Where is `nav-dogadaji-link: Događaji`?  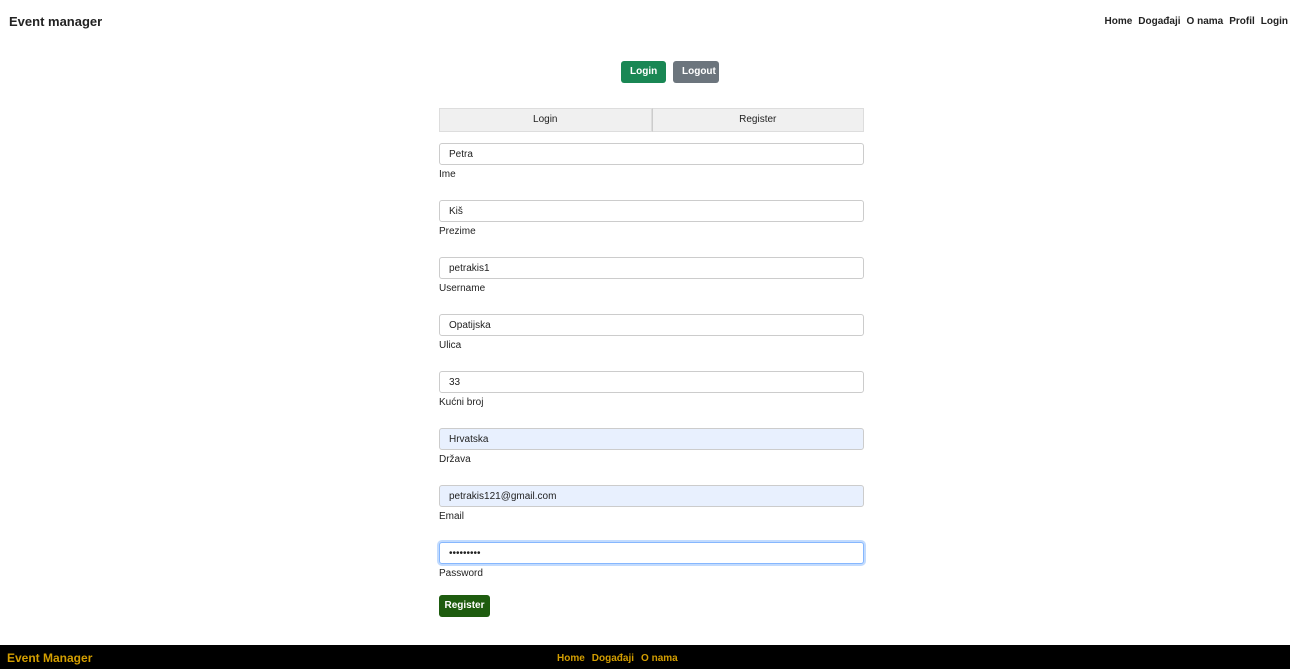
nav-dogadaji-link: Događaji is located at coordinates (1159, 21).